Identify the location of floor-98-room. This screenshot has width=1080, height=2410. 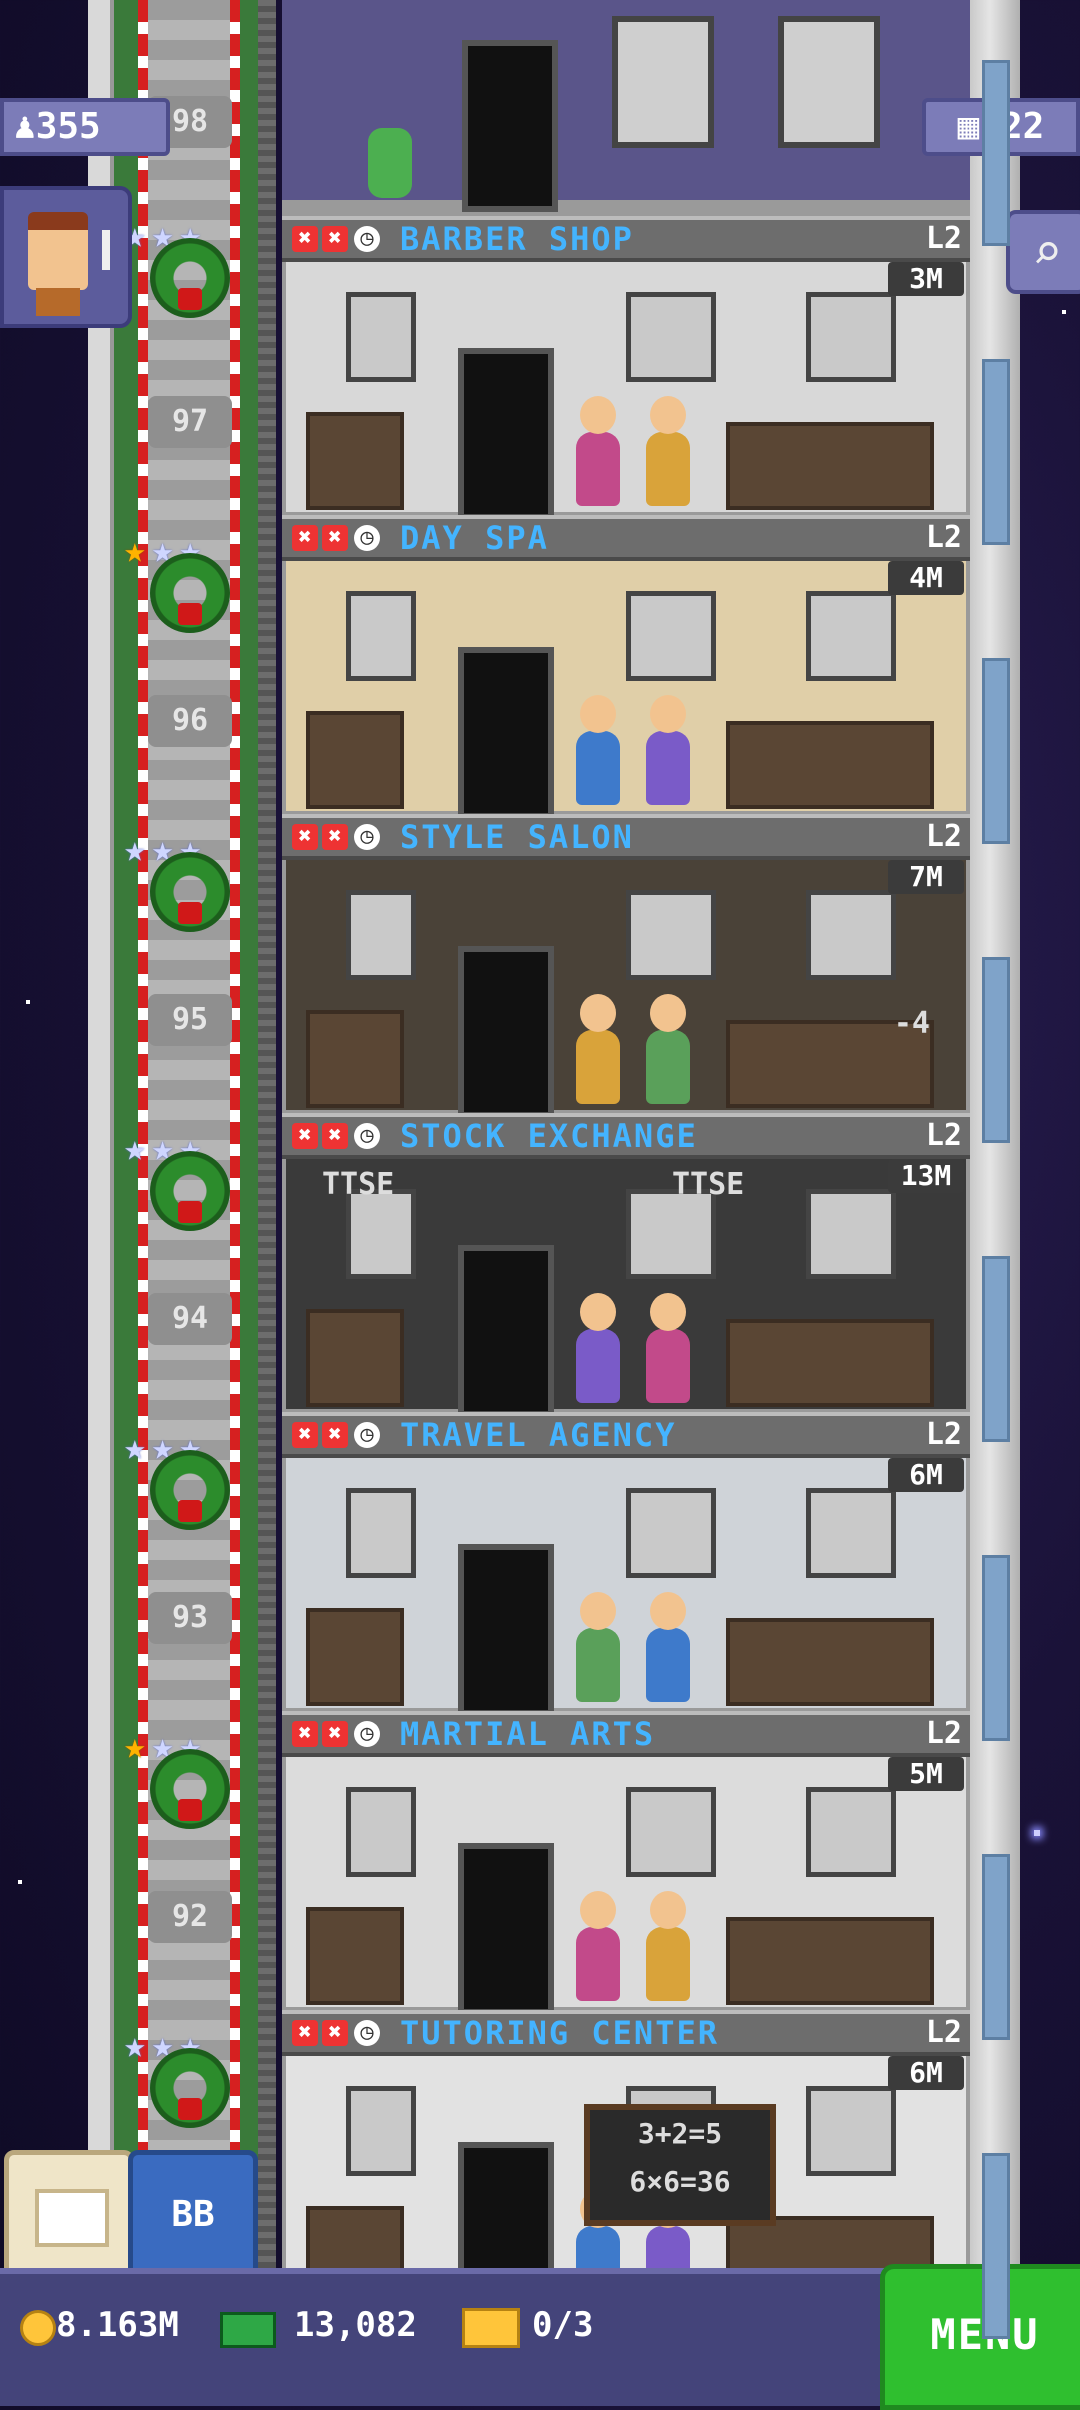
(626, 106).